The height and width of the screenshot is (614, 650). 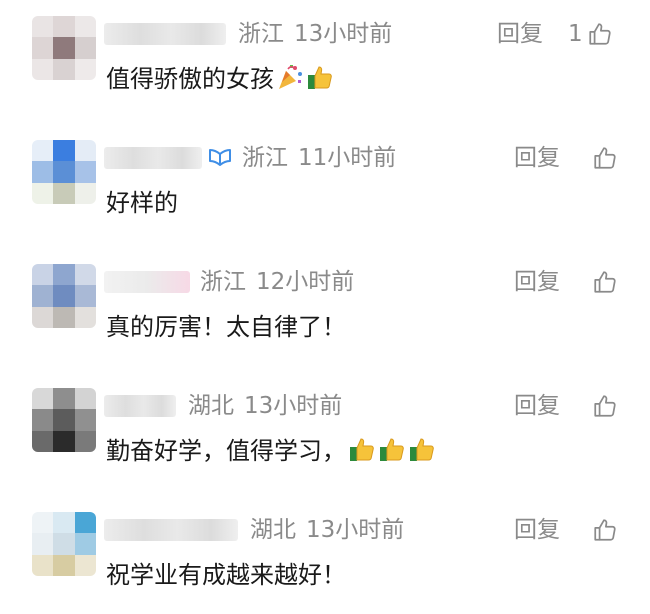 I want to click on comment-meta: 浙江 12小时前, so click(x=277, y=282).